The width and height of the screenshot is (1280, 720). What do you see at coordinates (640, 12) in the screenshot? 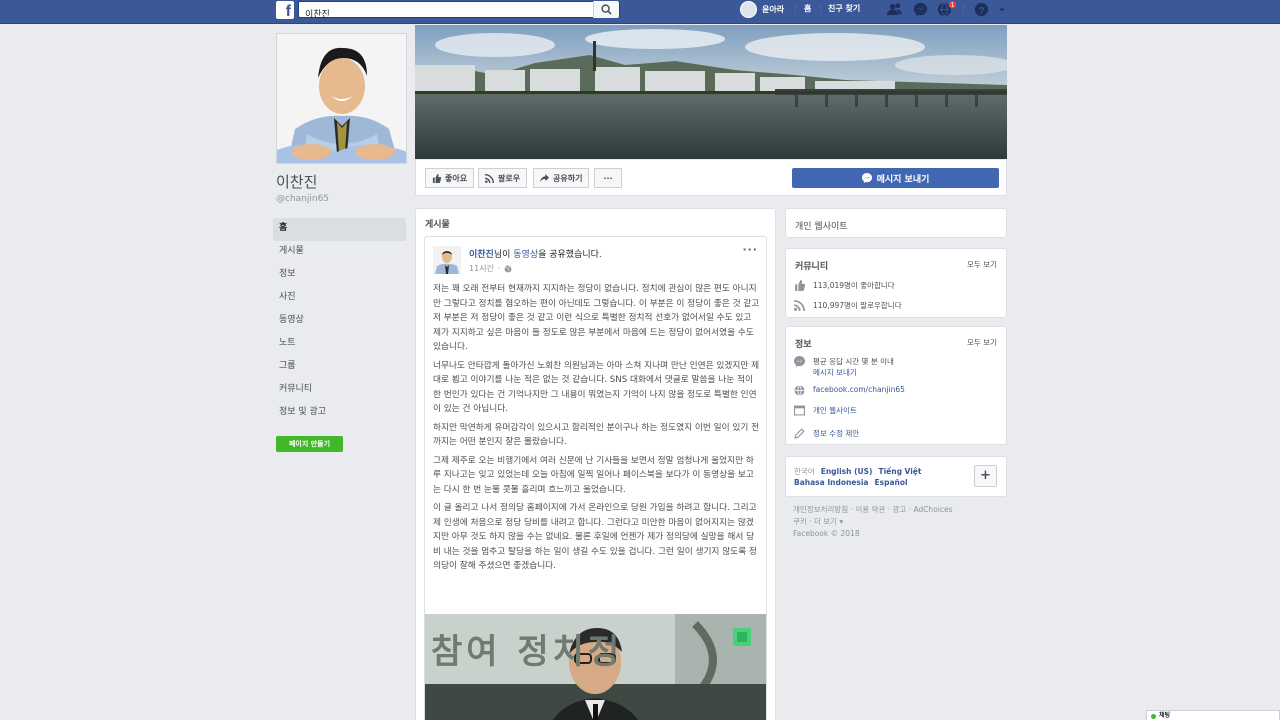
I see `top-navigation-bar: f 윤아라 홈 친구 찾기 1 ?` at bounding box center [640, 12].